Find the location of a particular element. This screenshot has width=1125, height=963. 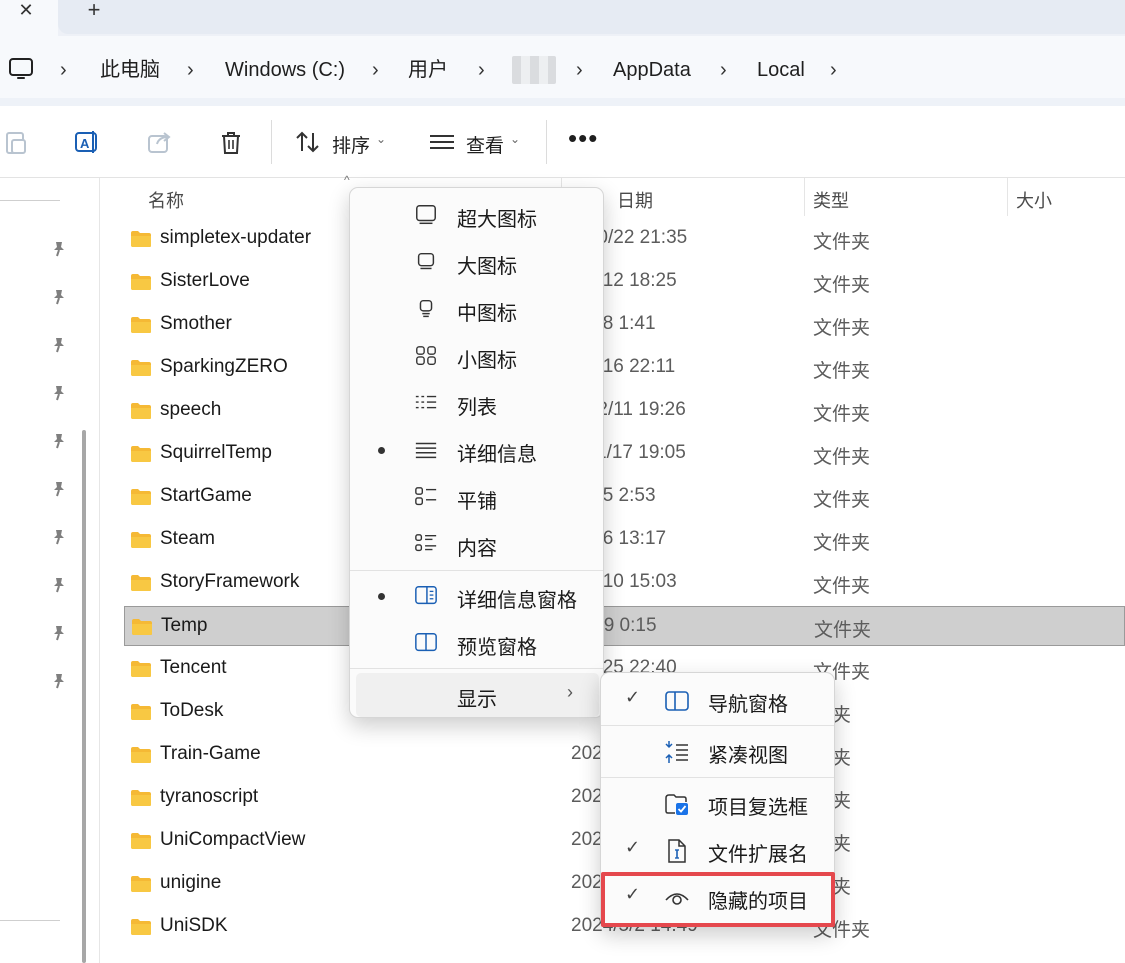

table-row: Smother 4/8/8 1:41 文件夹 is located at coordinates (624, 325).